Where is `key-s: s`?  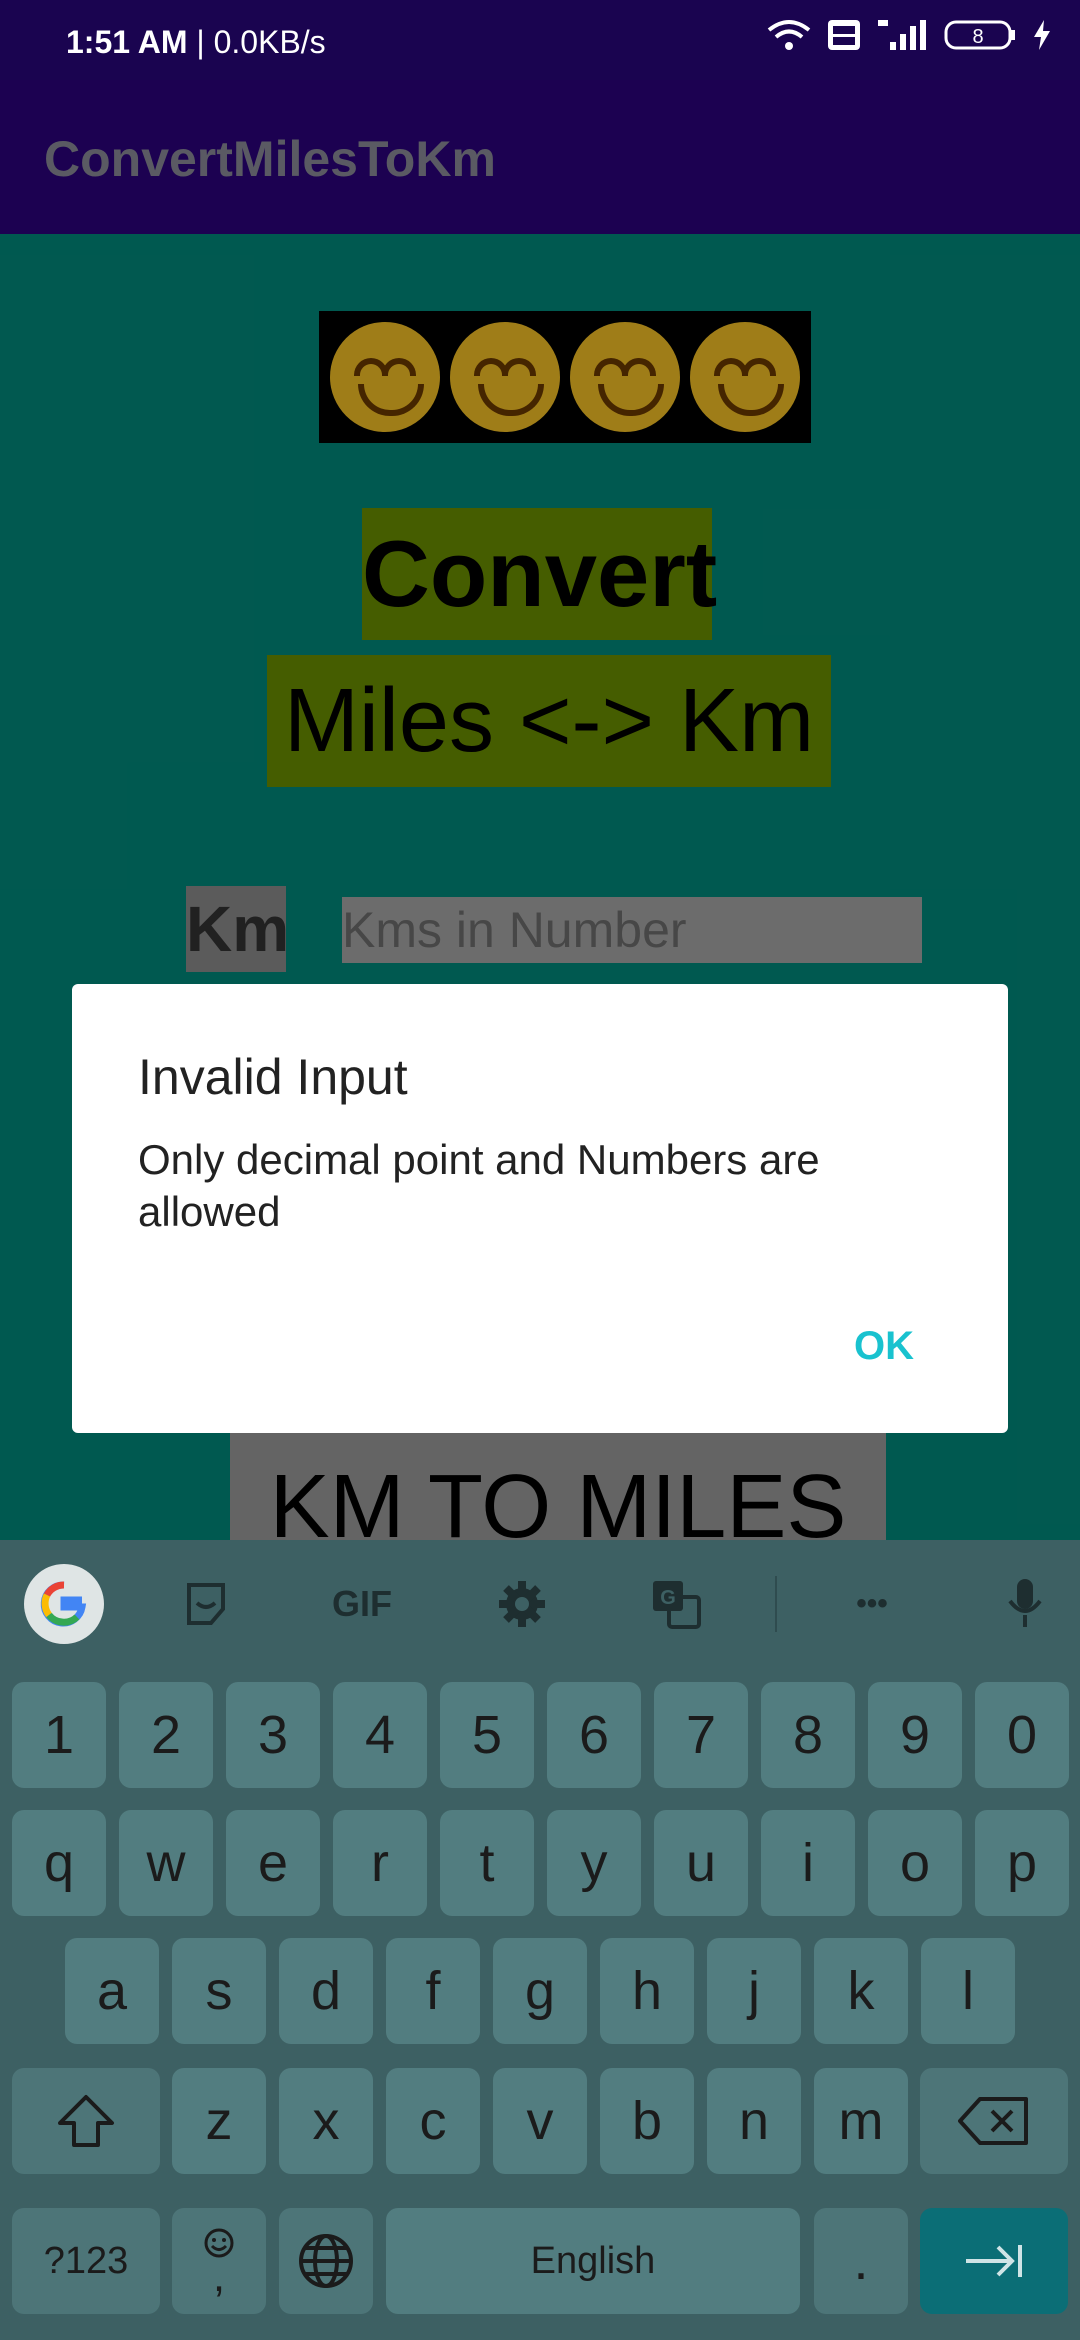 key-s: s is located at coordinates (219, 1991).